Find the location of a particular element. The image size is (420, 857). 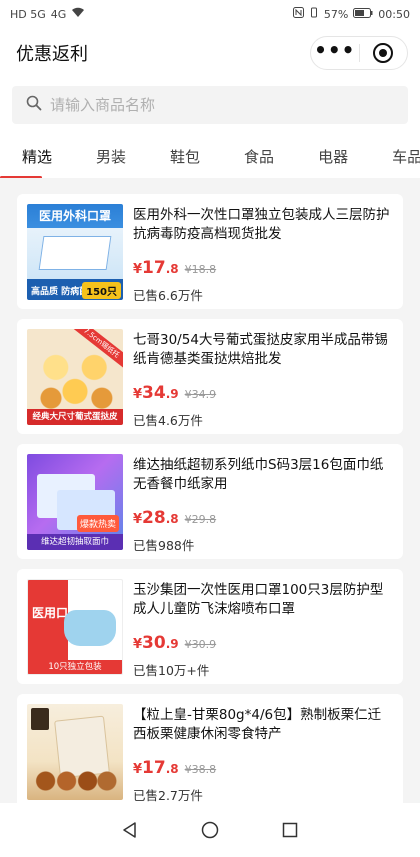

home-button is located at coordinates (210, 830).